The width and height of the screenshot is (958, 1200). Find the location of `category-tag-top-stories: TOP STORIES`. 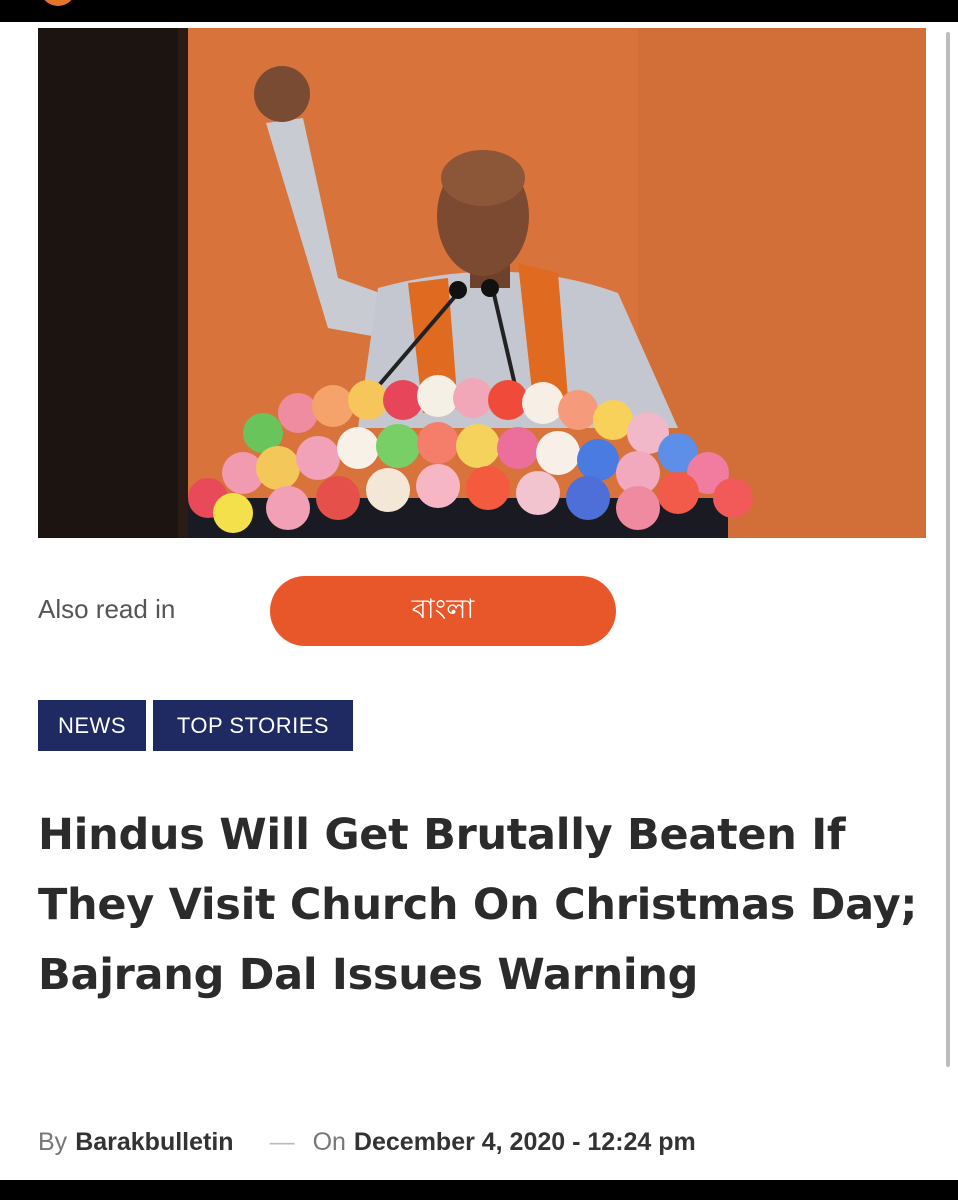

category-tag-top-stories: TOP STORIES is located at coordinates (253, 725).